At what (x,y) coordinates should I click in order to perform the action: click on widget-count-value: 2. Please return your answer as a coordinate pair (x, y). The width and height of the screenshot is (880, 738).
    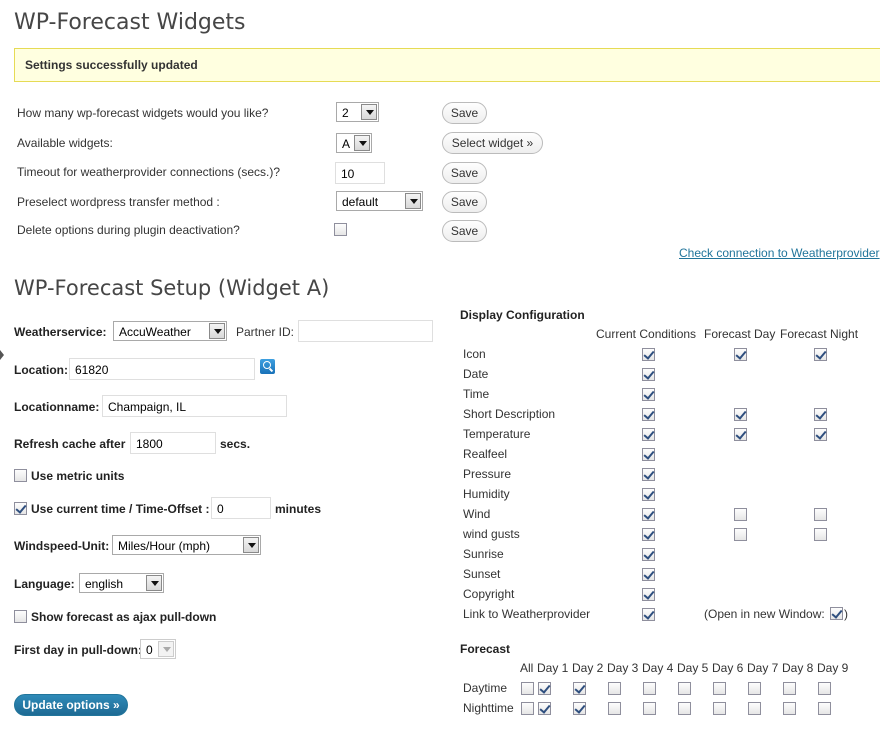
    Looking at the image, I should click on (345, 113).